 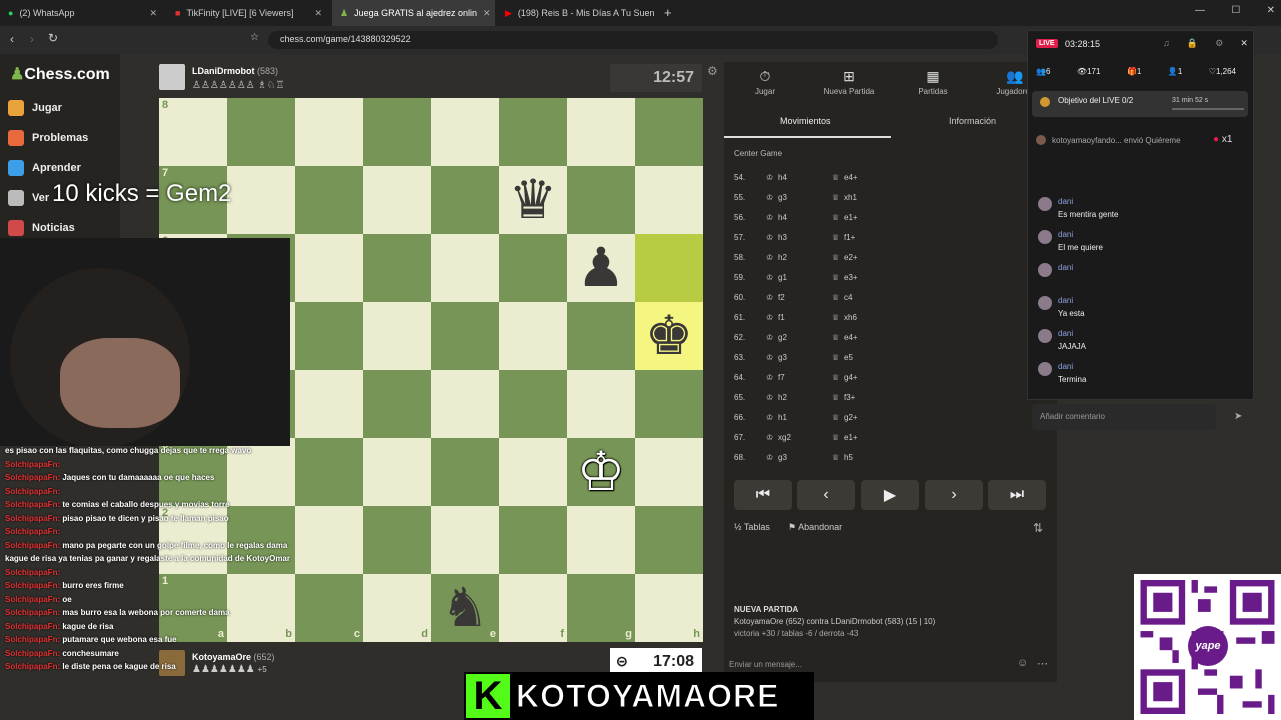 What do you see at coordinates (601, 608) in the screenshot?
I see `square-g1: g` at bounding box center [601, 608].